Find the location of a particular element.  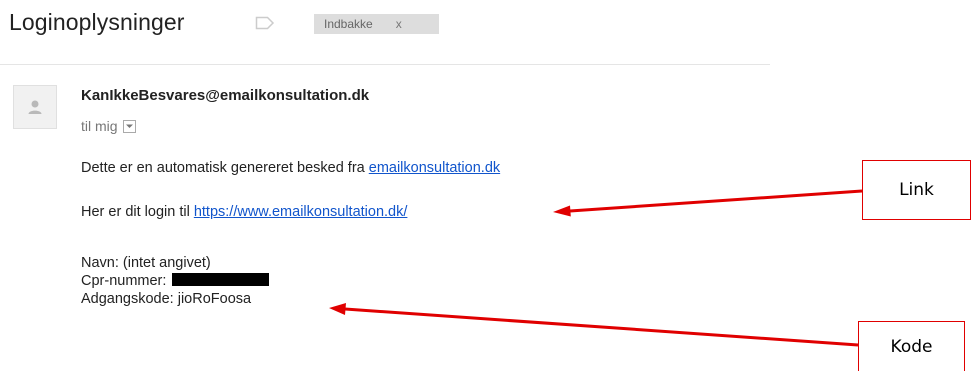

cpr-redaction is located at coordinates (221, 279).